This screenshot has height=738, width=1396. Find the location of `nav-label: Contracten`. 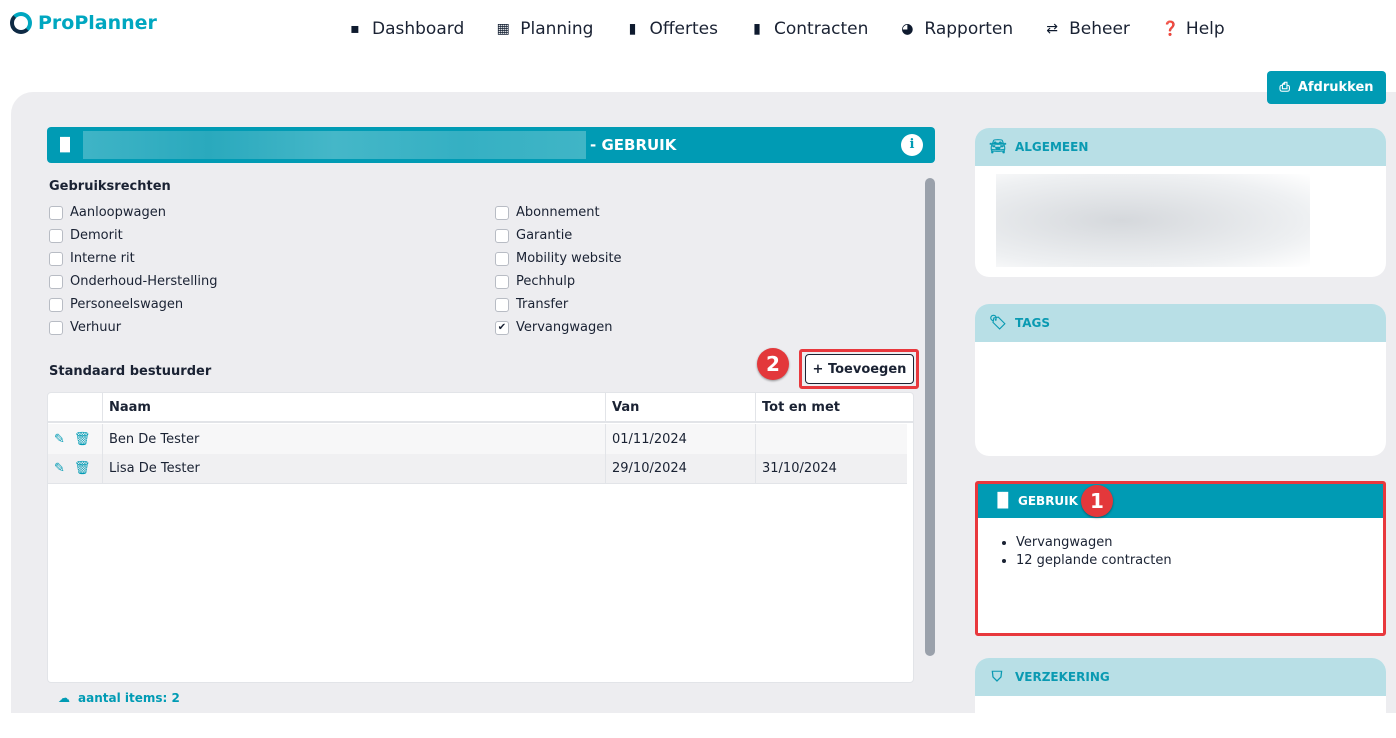

nav-label: Contracten is located at coordinates (821, 29).